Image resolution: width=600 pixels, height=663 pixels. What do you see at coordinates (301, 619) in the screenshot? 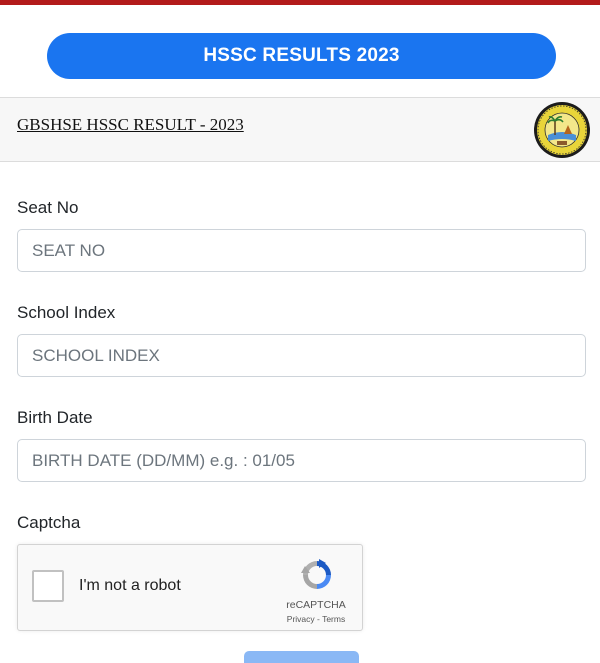
I see `recaptcha-privacy-link: Privacy` at bounding box center [301, 619].